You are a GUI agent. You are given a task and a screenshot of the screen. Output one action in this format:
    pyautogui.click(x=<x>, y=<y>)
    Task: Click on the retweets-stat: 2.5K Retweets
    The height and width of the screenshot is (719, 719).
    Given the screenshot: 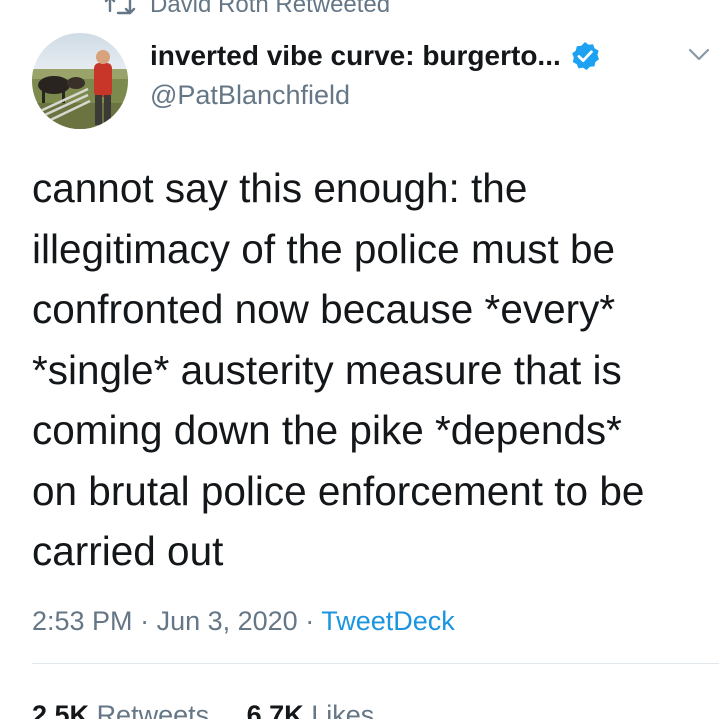 What is the action you would take?
    pyautogui.click(x=120, y=709)
    